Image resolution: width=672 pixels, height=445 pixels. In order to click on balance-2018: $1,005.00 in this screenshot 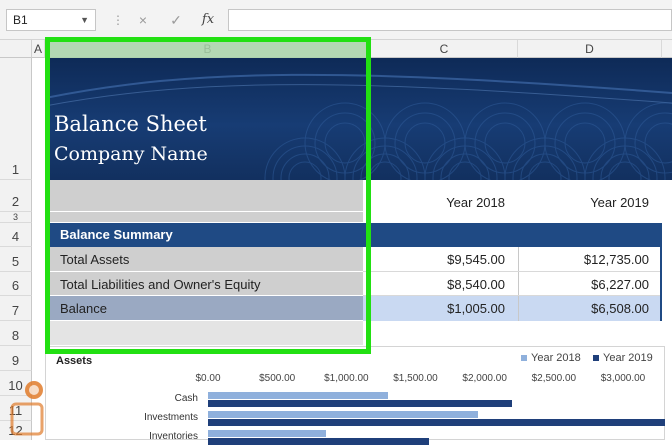, I will do `click(438, 308)`.